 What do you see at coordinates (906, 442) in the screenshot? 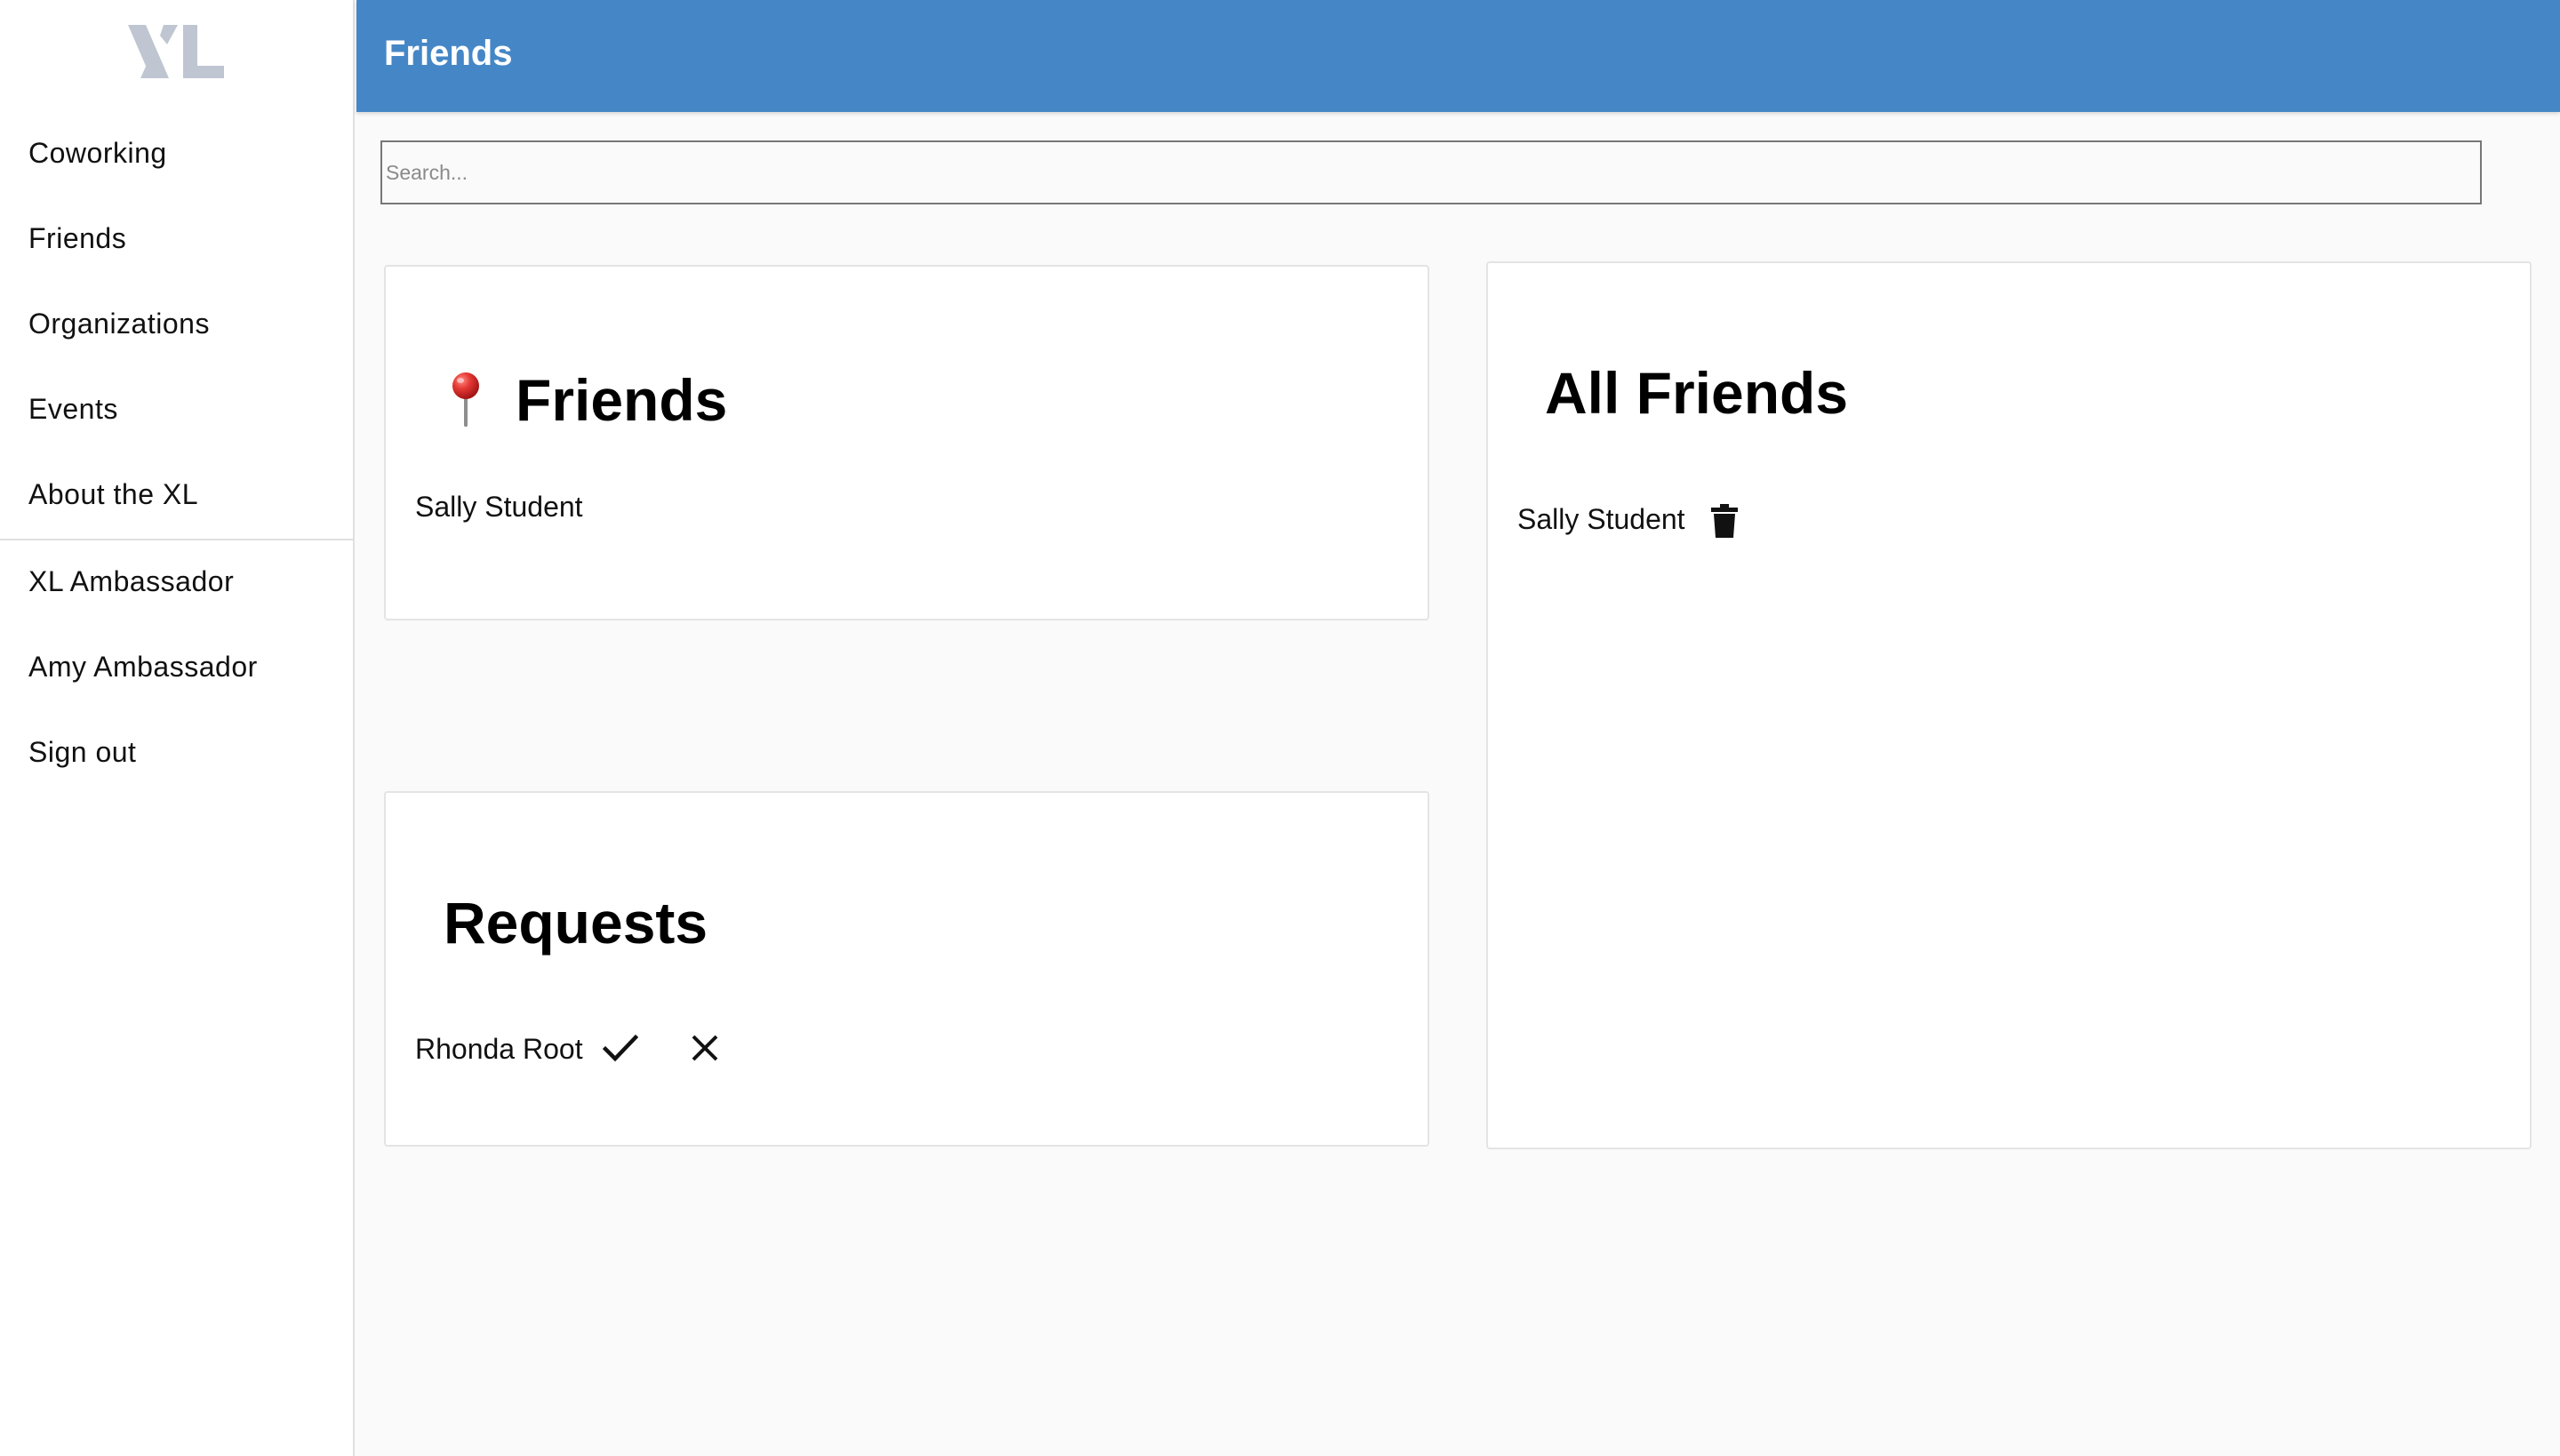
I see `friends-card: Friends Sally Student` at bounding box center [906, 442].